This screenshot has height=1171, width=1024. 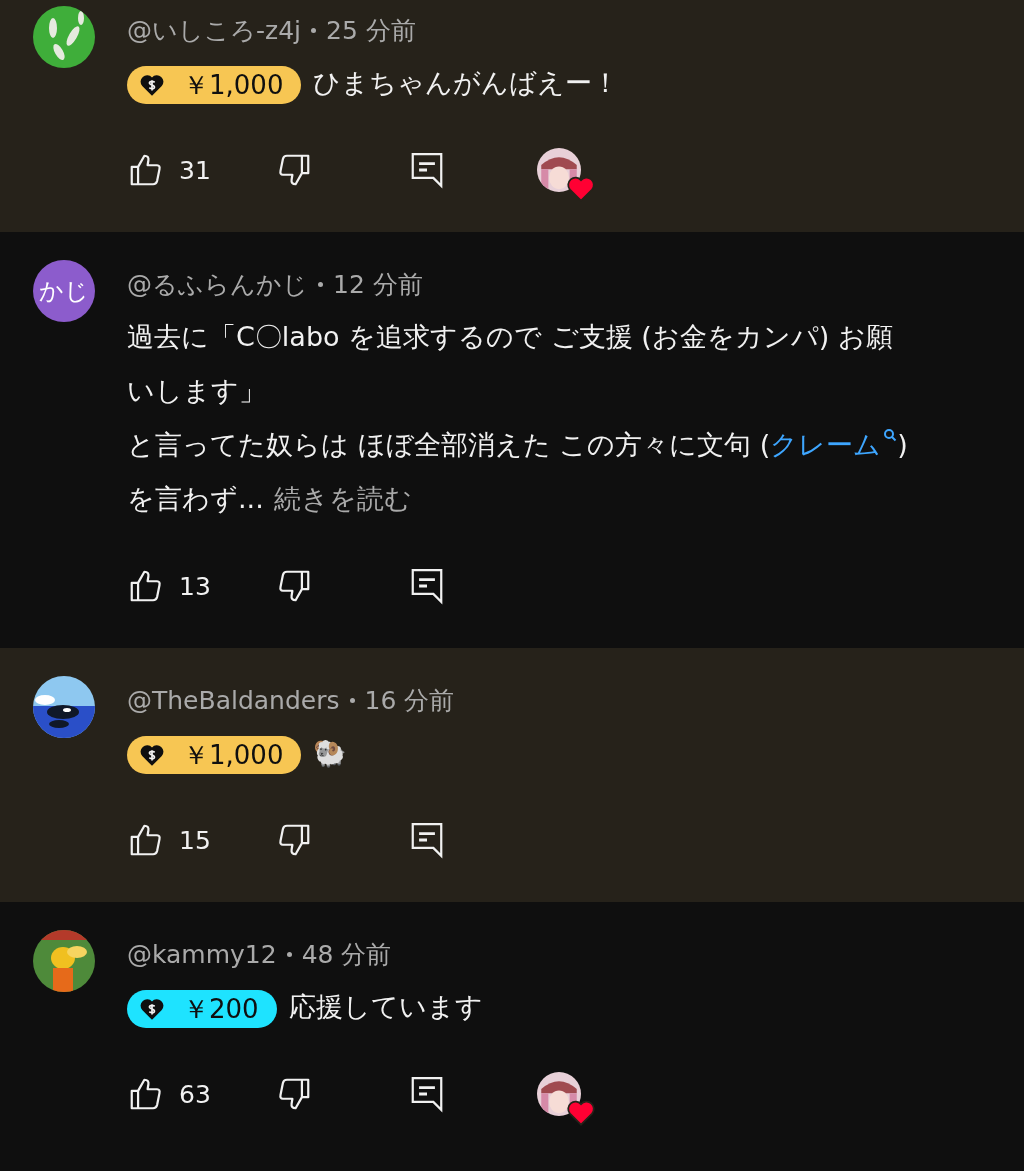 I want to click on super-thanks-badge: ￥200, so click(x=202, y=1008).